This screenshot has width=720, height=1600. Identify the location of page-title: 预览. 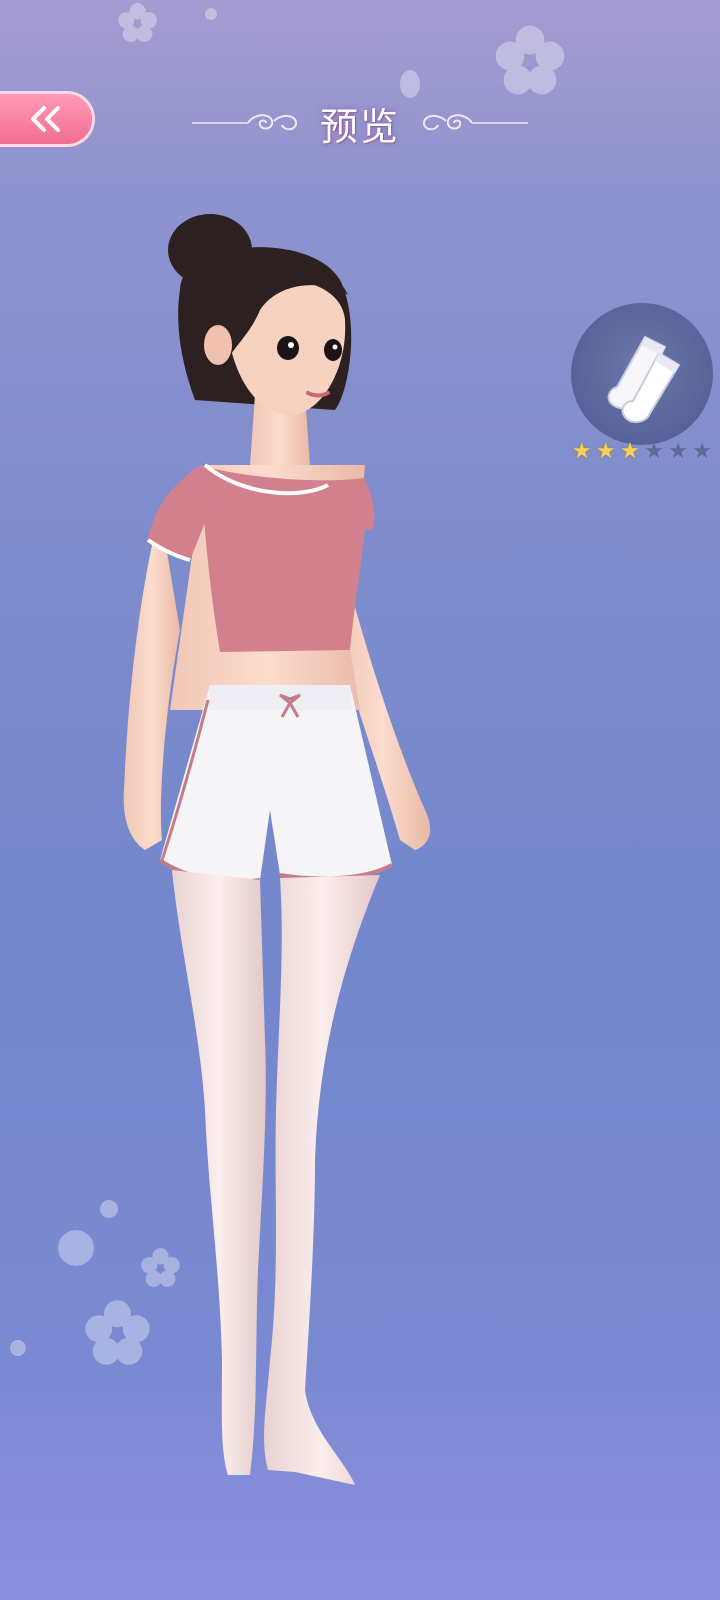
(359, 126).